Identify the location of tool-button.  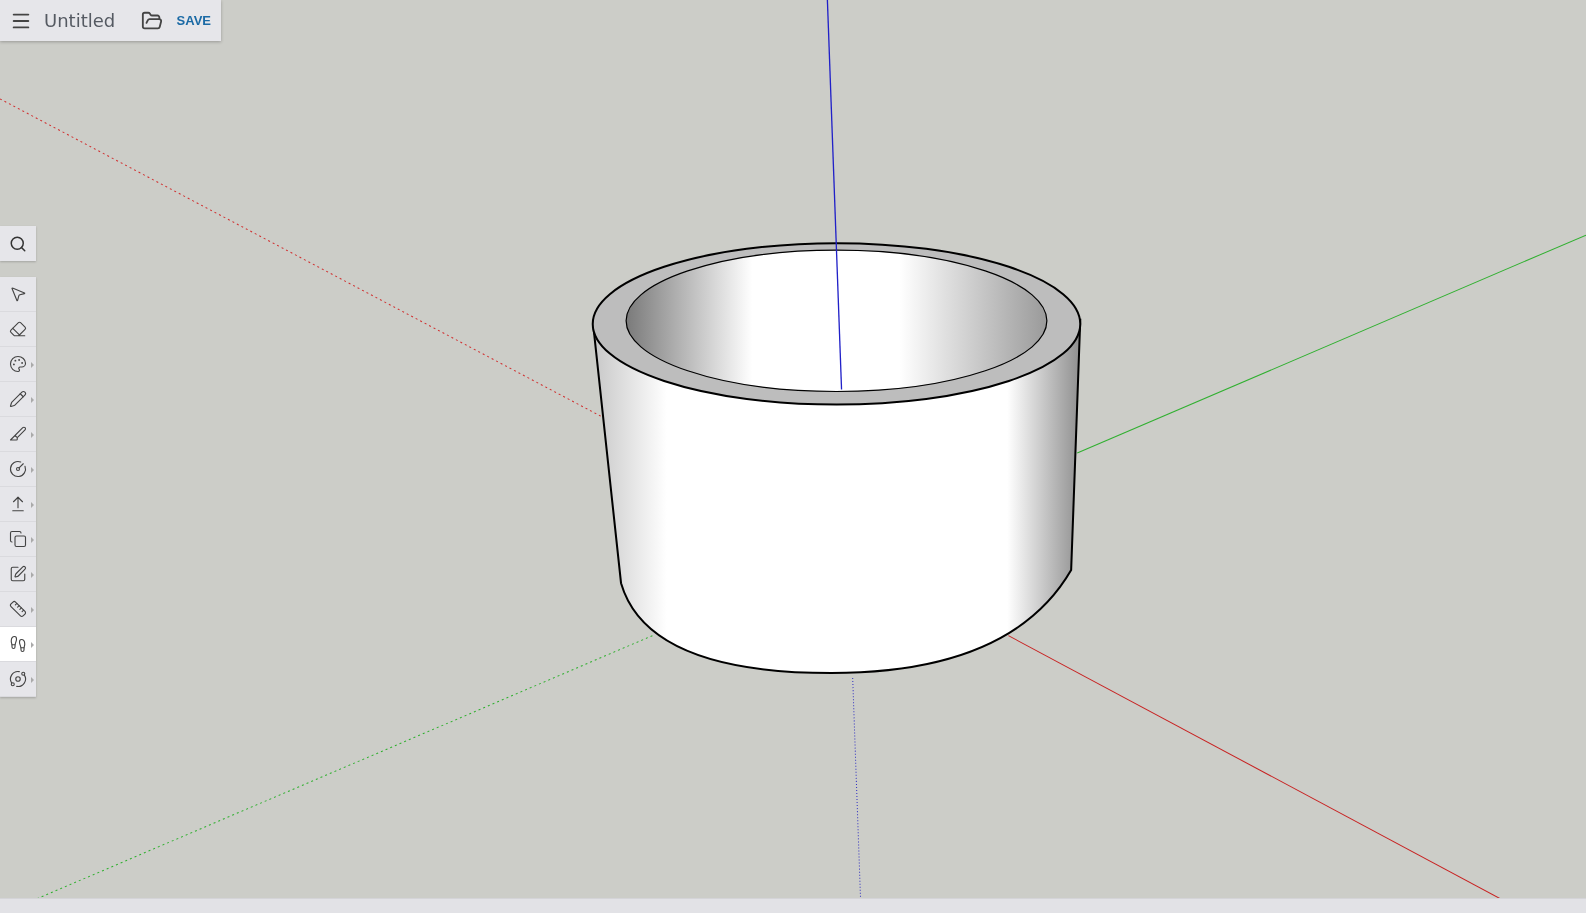
(18, 644).